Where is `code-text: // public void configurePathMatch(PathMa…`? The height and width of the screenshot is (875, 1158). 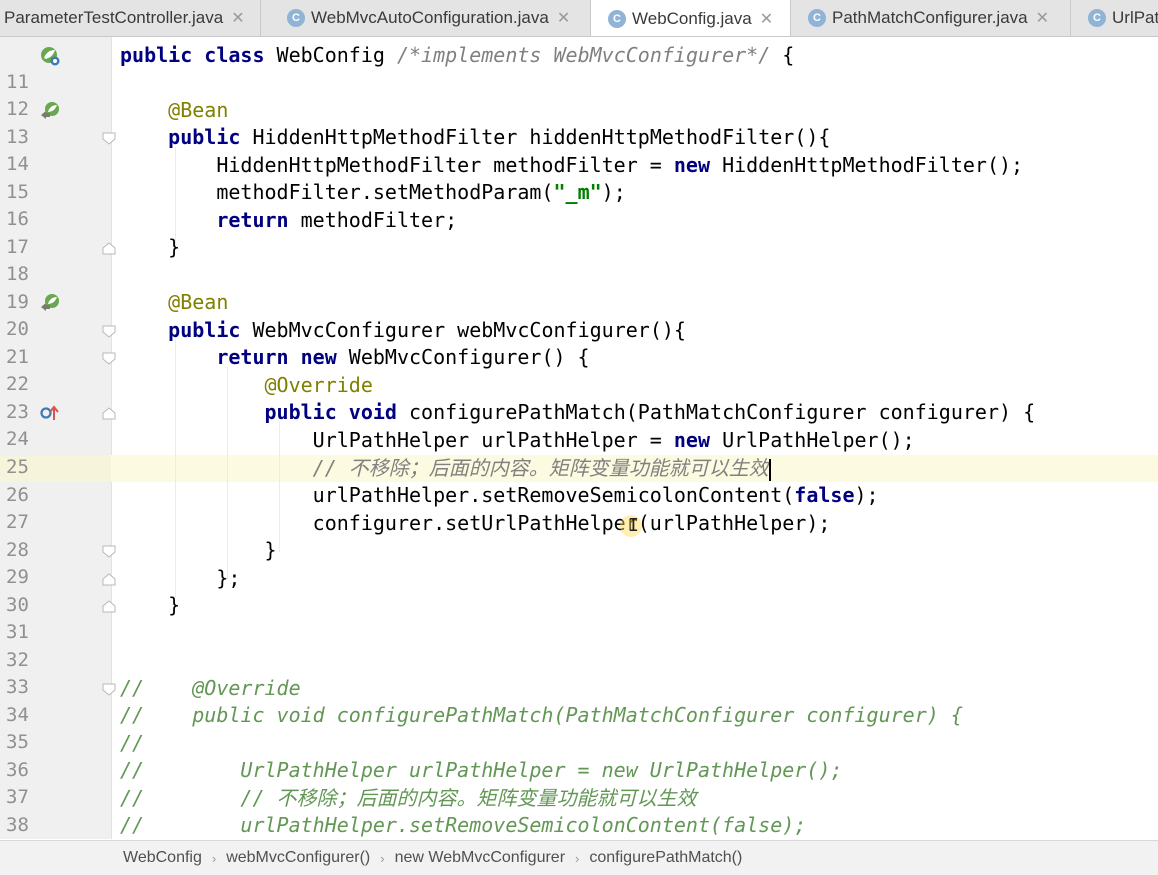 code-text: // public void configurePathMatch(PathMa… is located at coordinates (541, 715).